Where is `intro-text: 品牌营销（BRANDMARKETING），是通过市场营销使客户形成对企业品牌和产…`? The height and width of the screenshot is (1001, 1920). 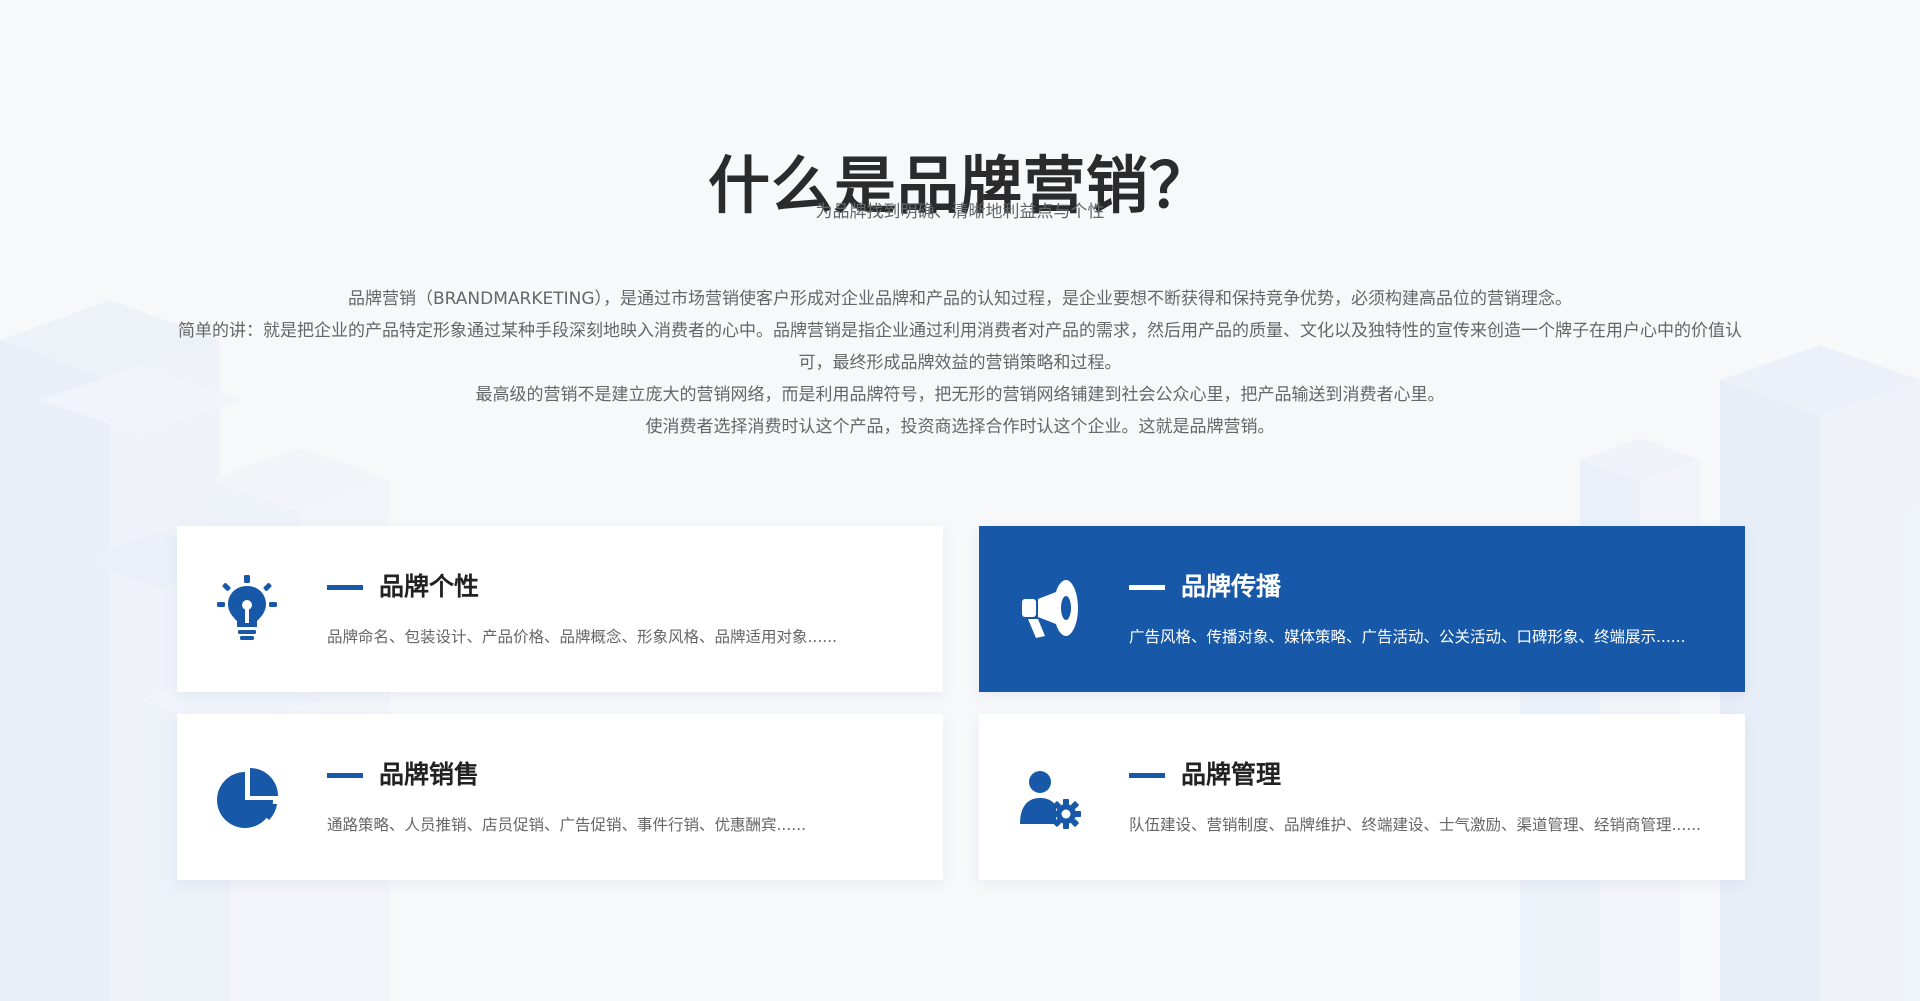
intro-text: 品牌营销（BRANDMARKETING），是通过市场营销使客户形成对企业品牌和产… is located at coordinates (960, 363).